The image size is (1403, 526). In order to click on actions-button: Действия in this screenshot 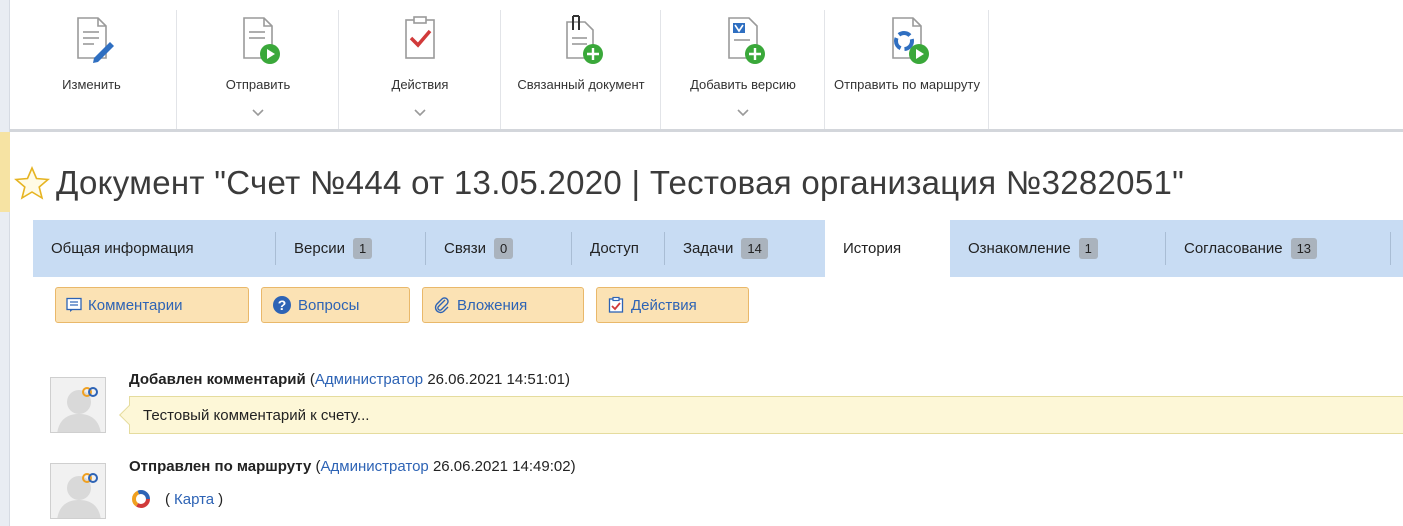, I will do `click(420, 64)`.